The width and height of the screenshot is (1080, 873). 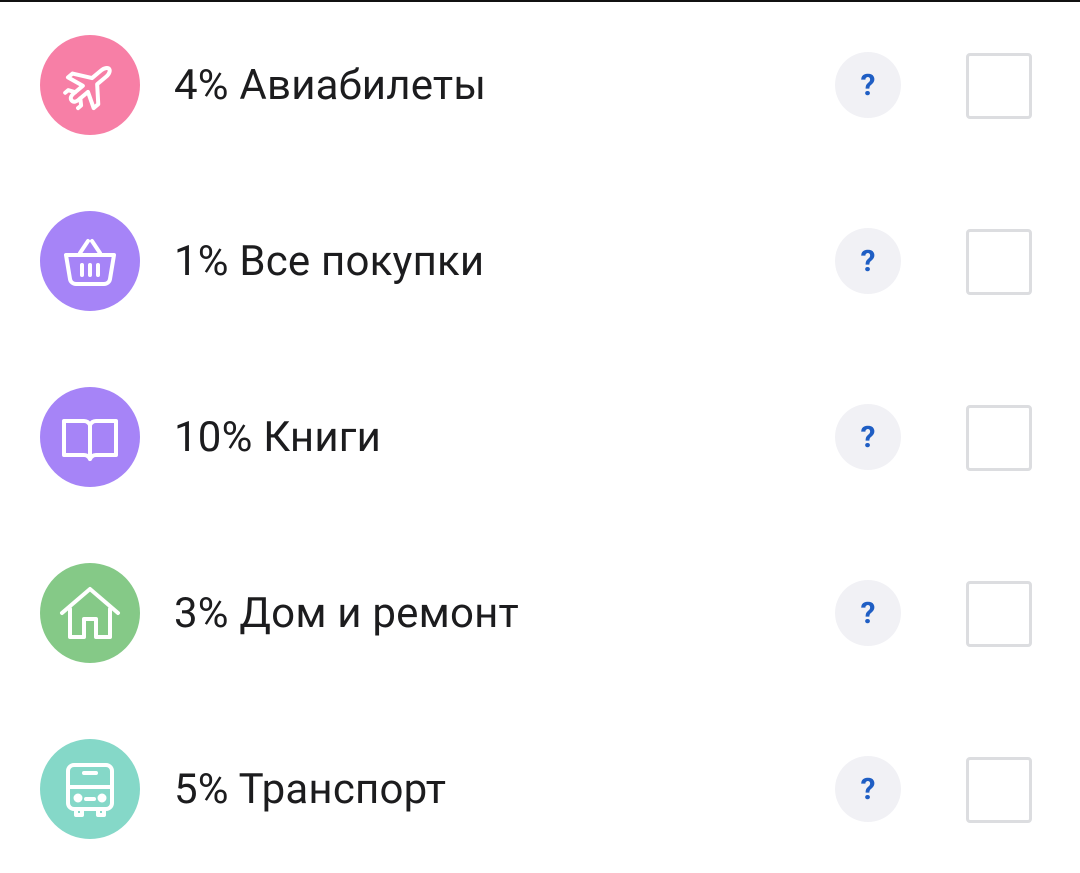 What do you see at coordinates (310, 789) in the screenshot?
I see `category-label: 5% Транспорт` at bounding box center [310, 789].